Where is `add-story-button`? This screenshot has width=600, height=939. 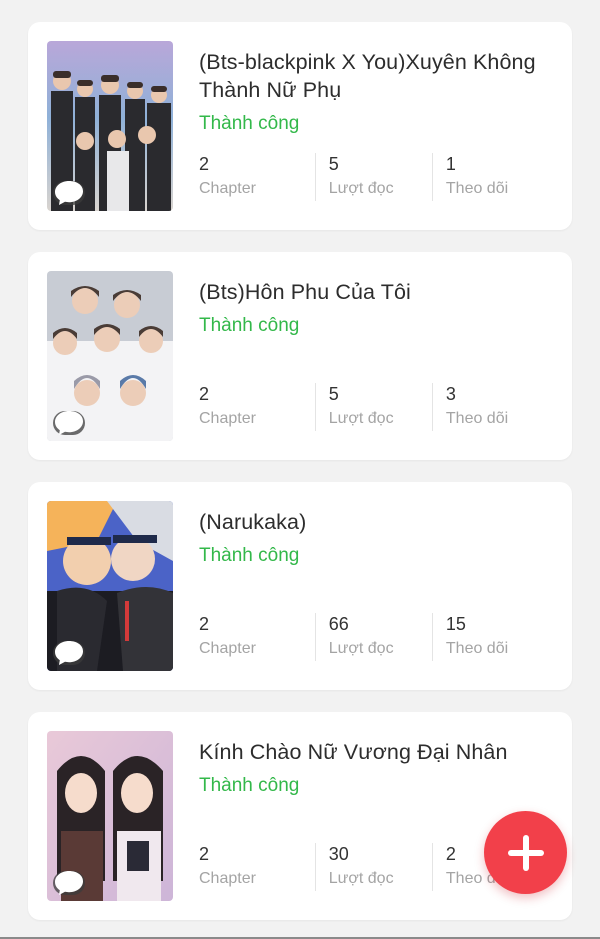 add-story-button is located at coordinates (525, 852).